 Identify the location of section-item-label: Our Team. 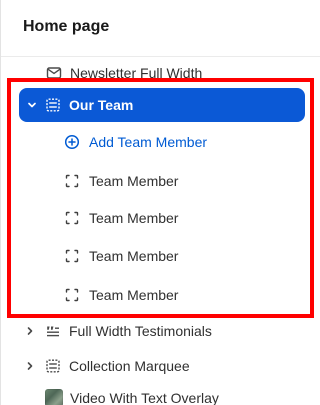
(101, 105).